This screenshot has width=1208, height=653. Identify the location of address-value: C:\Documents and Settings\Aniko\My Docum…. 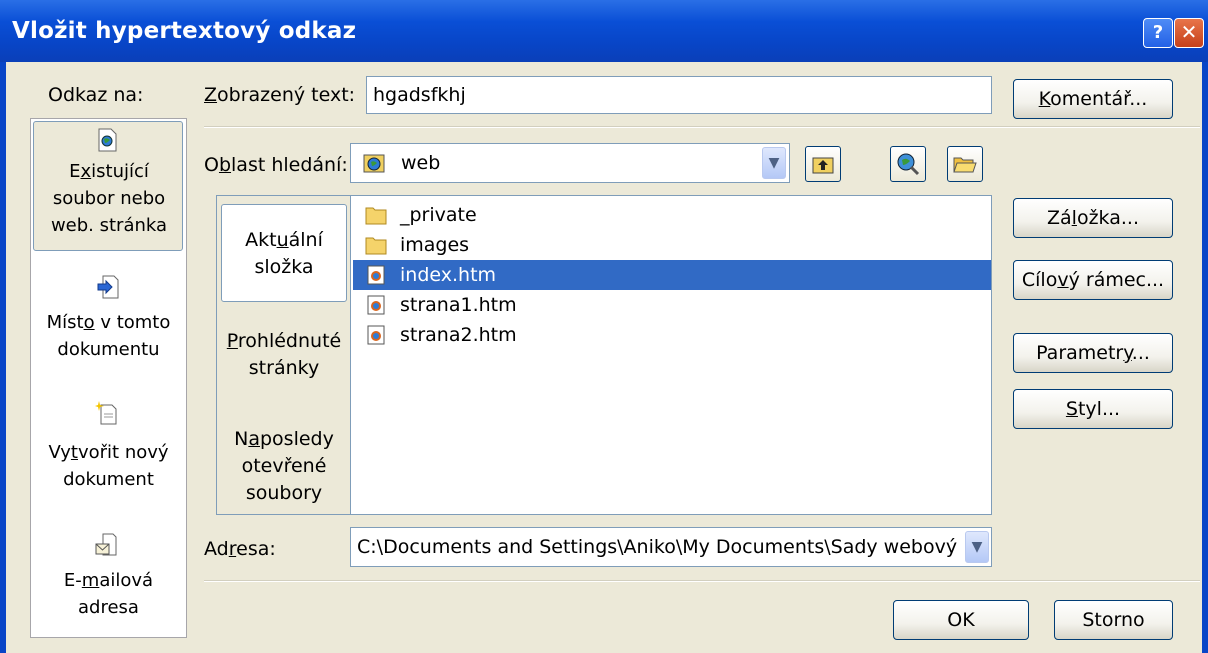
(657, 547).